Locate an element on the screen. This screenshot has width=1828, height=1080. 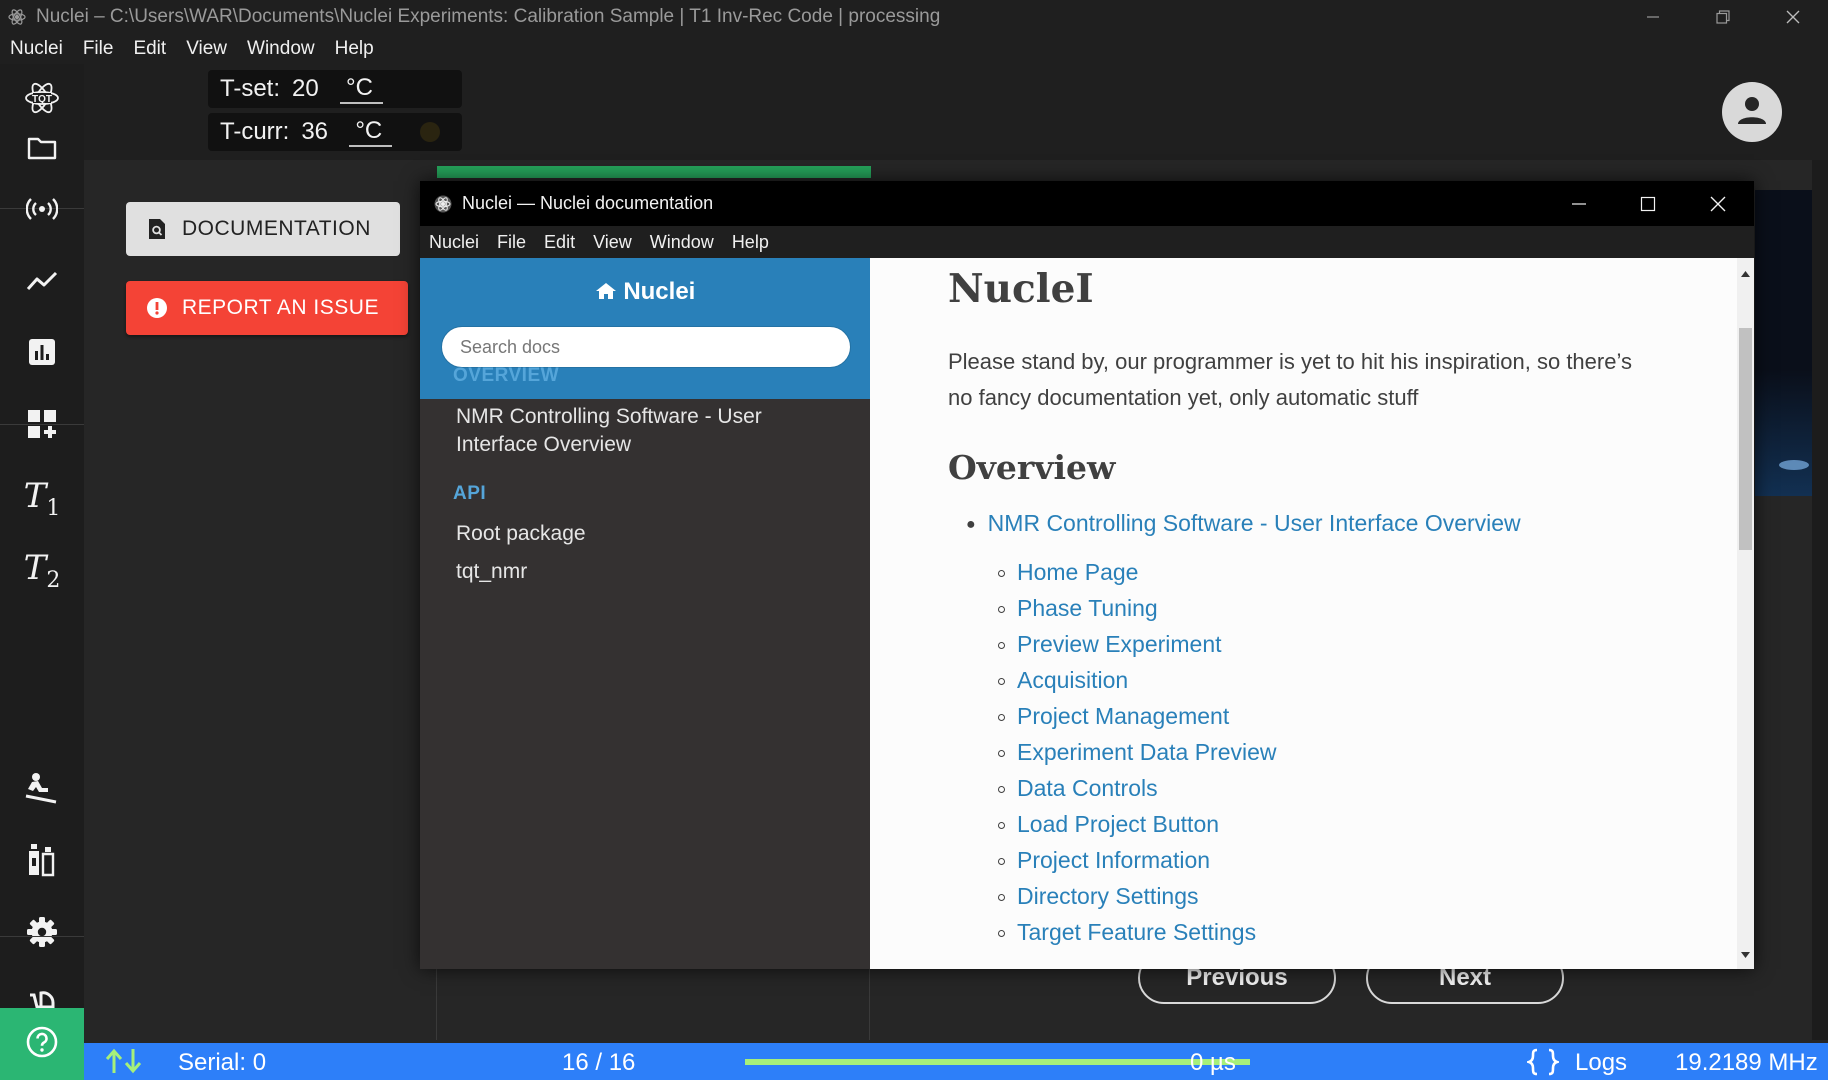
documentation-label: DOCUMENTATION is located at coordinates (276, 228).